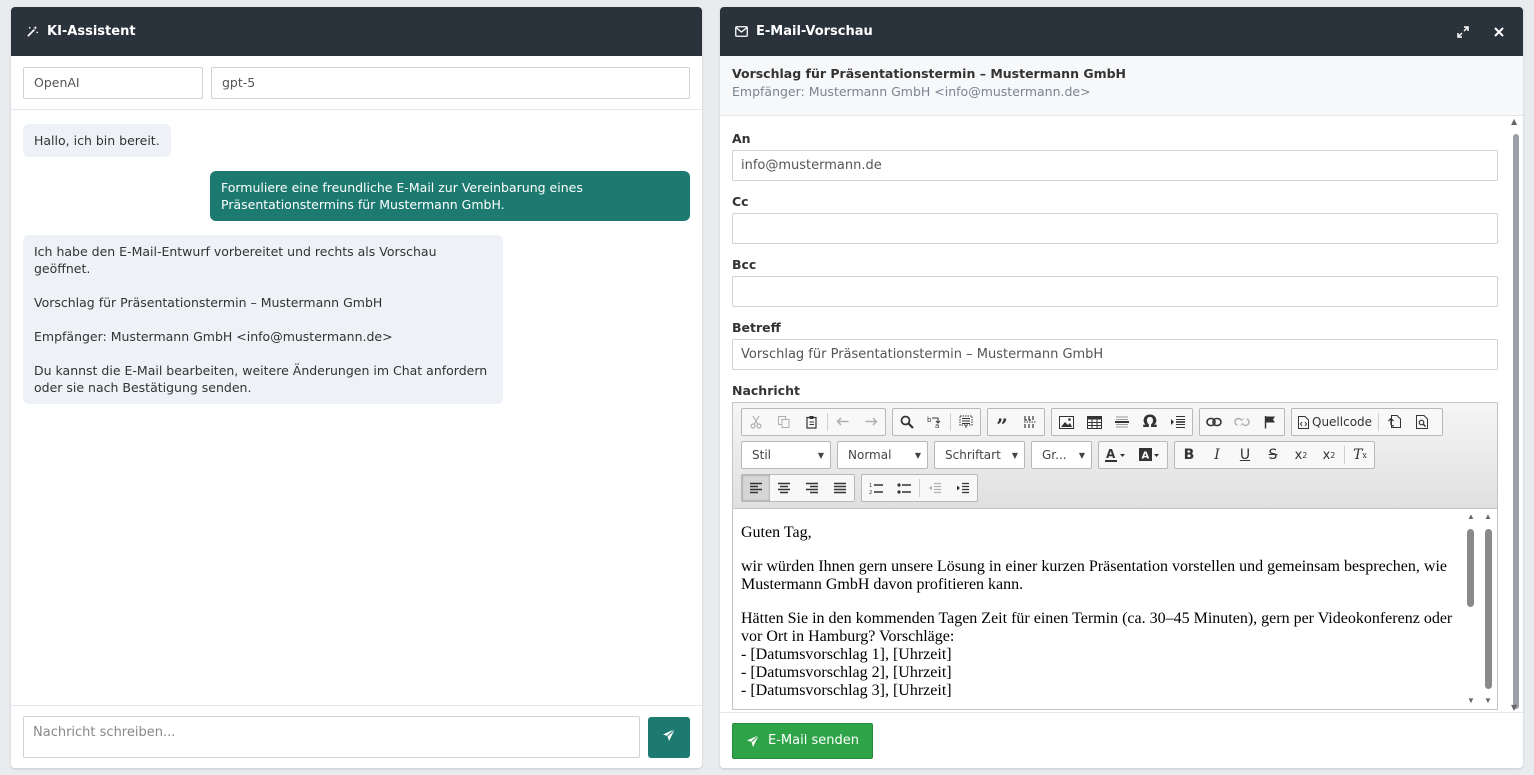 The image size is (1534, 775). Describe the element at coordinates (1270, 422) in the screenshot. I see `anchor-flag-icon` at that location.